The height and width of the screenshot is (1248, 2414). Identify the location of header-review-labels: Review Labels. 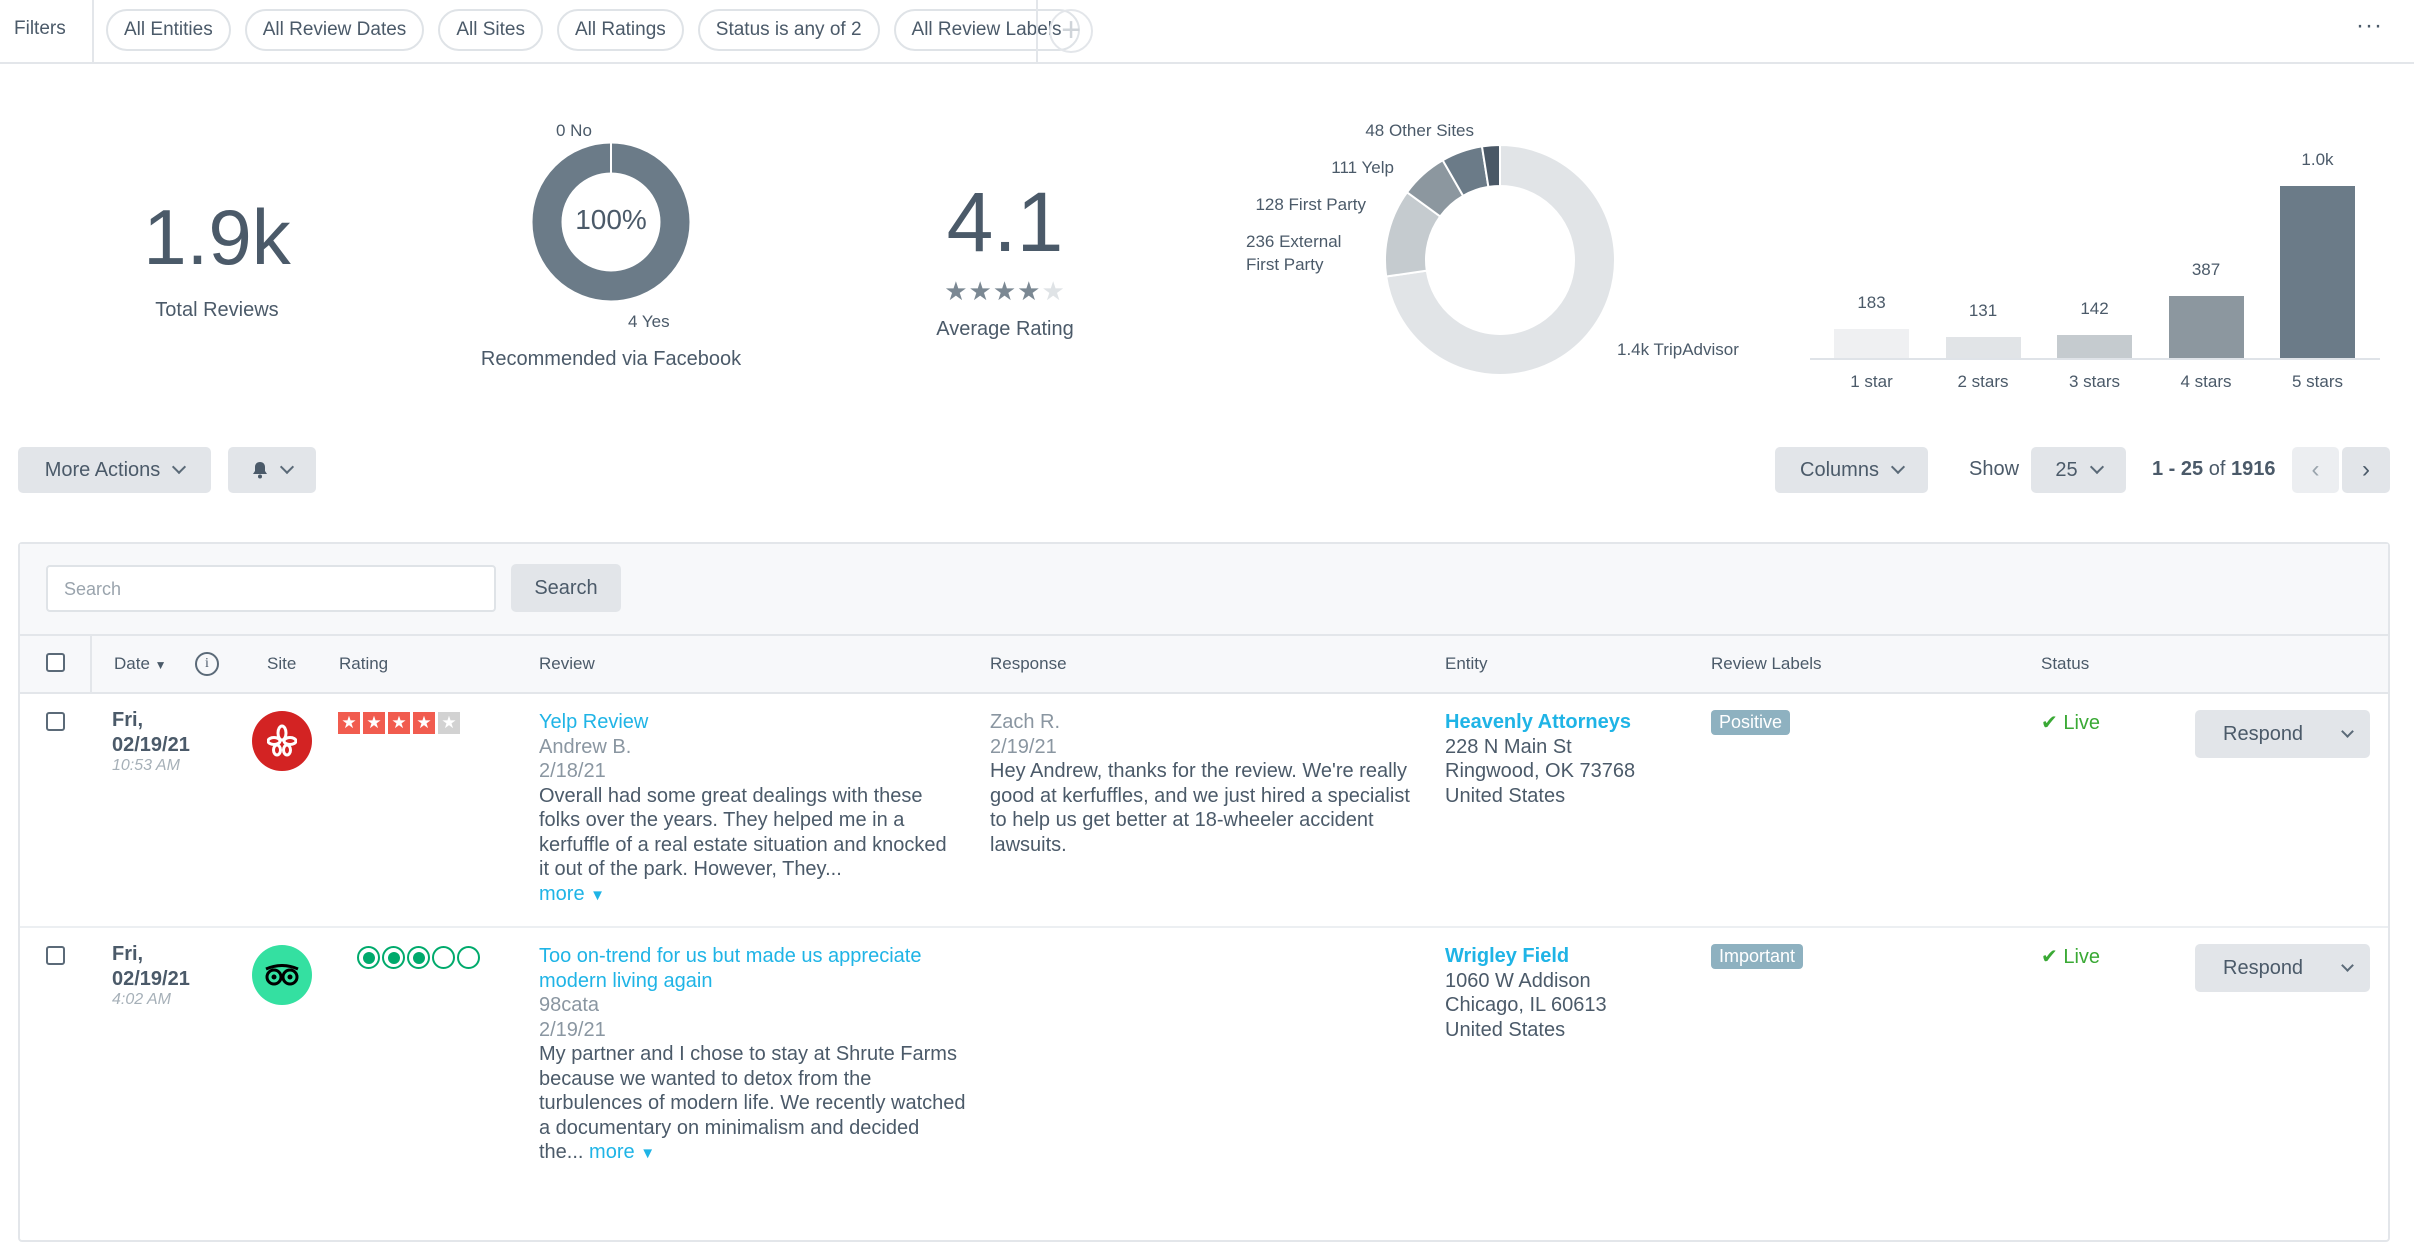
(1766, 663).